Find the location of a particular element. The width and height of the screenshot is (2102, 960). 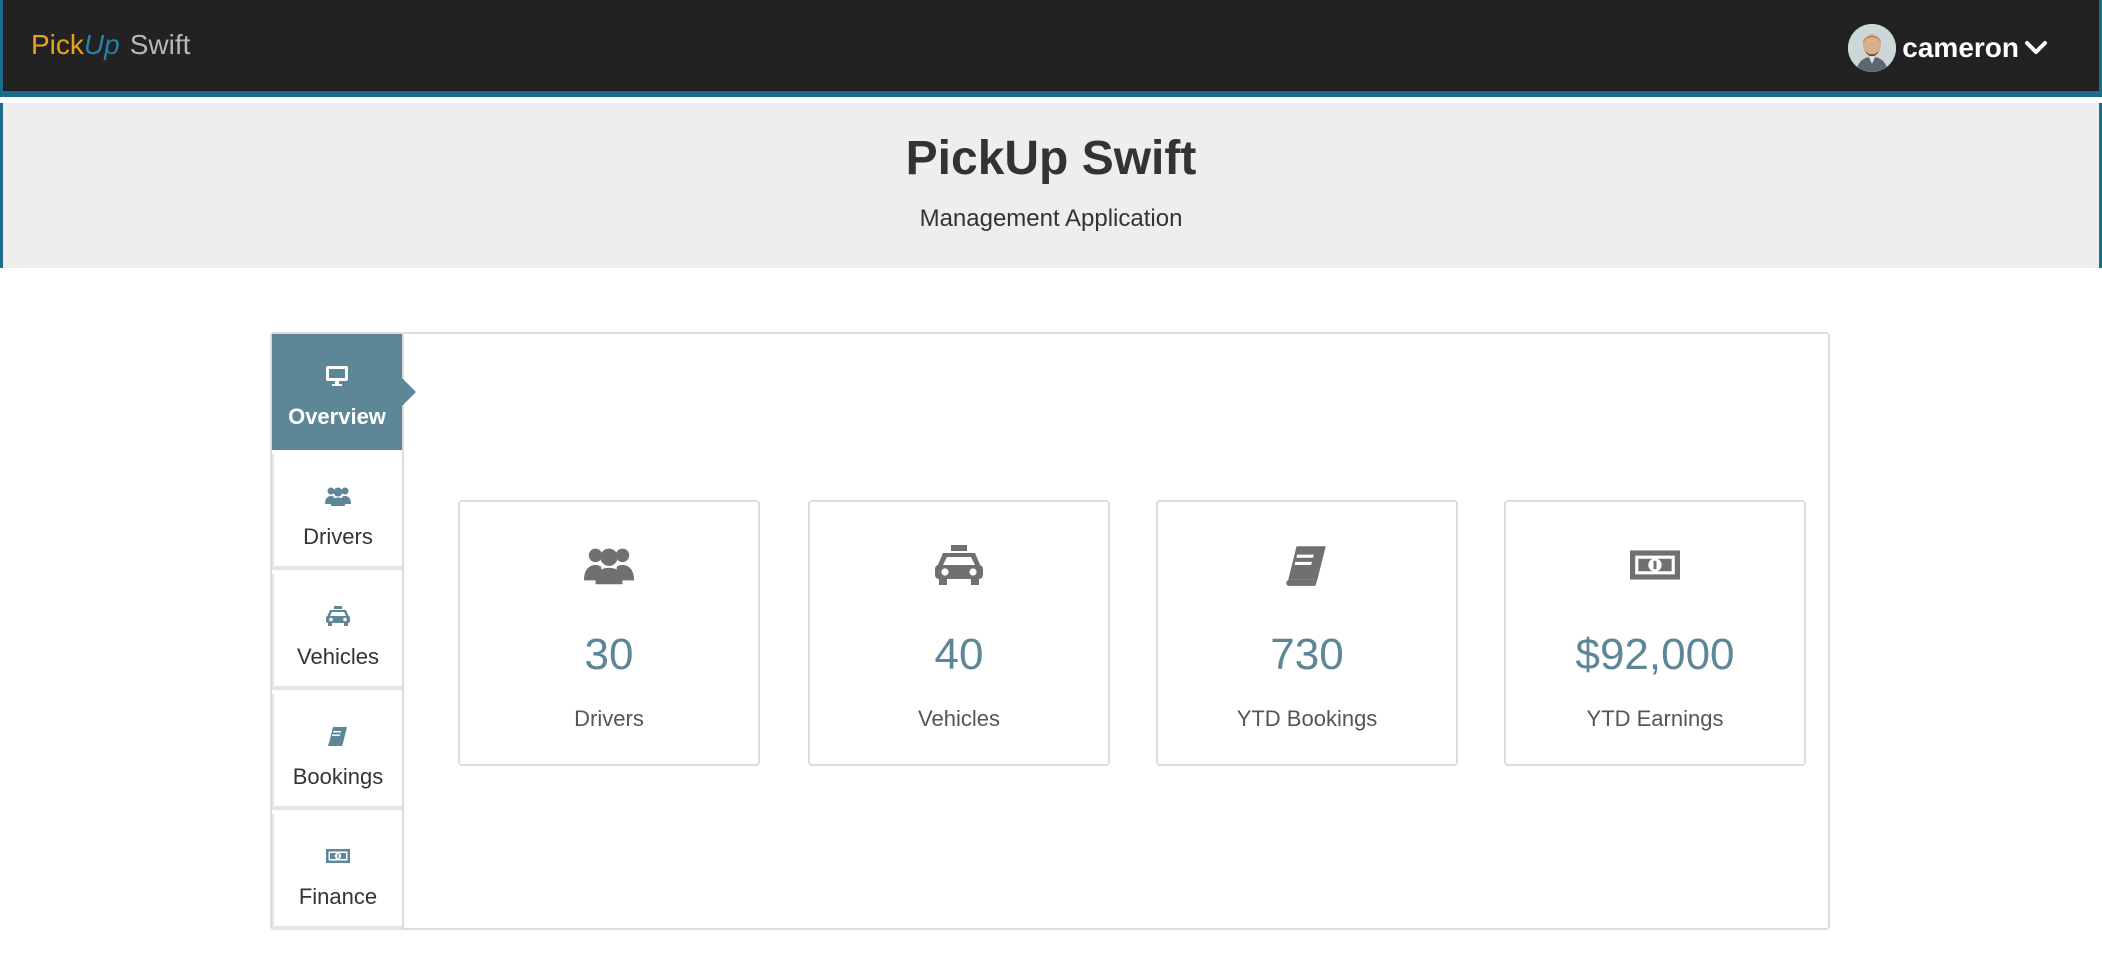

nav-item-drivers: Drivers is located at coordinates (337, 512).